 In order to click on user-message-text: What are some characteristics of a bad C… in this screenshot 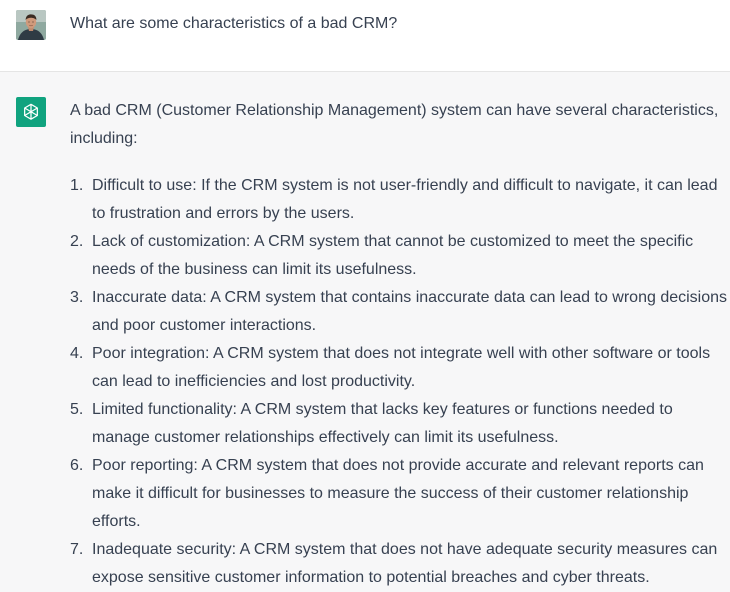, I will do `click(234, 23)`.